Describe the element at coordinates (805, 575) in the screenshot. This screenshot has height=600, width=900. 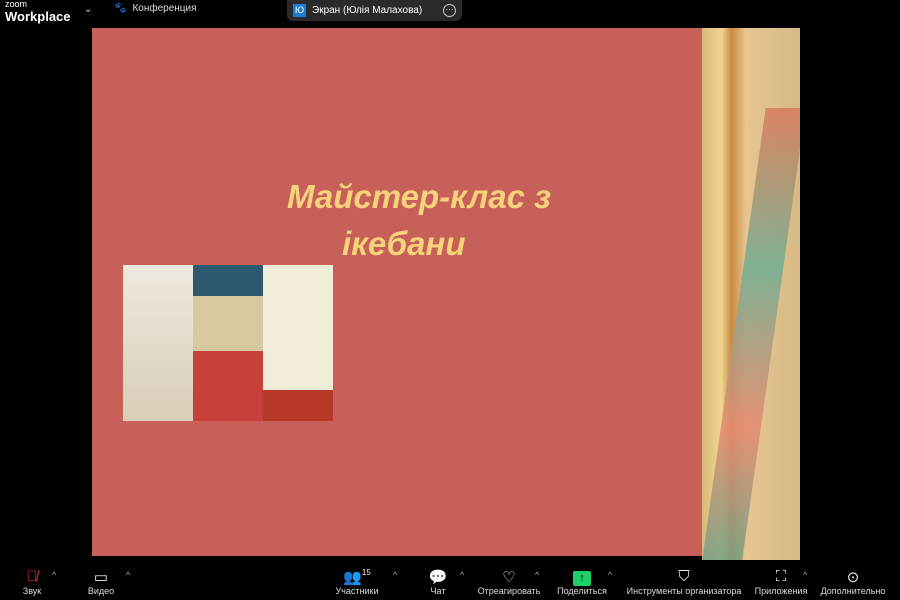
I see `apps-caret: ^` at that location.